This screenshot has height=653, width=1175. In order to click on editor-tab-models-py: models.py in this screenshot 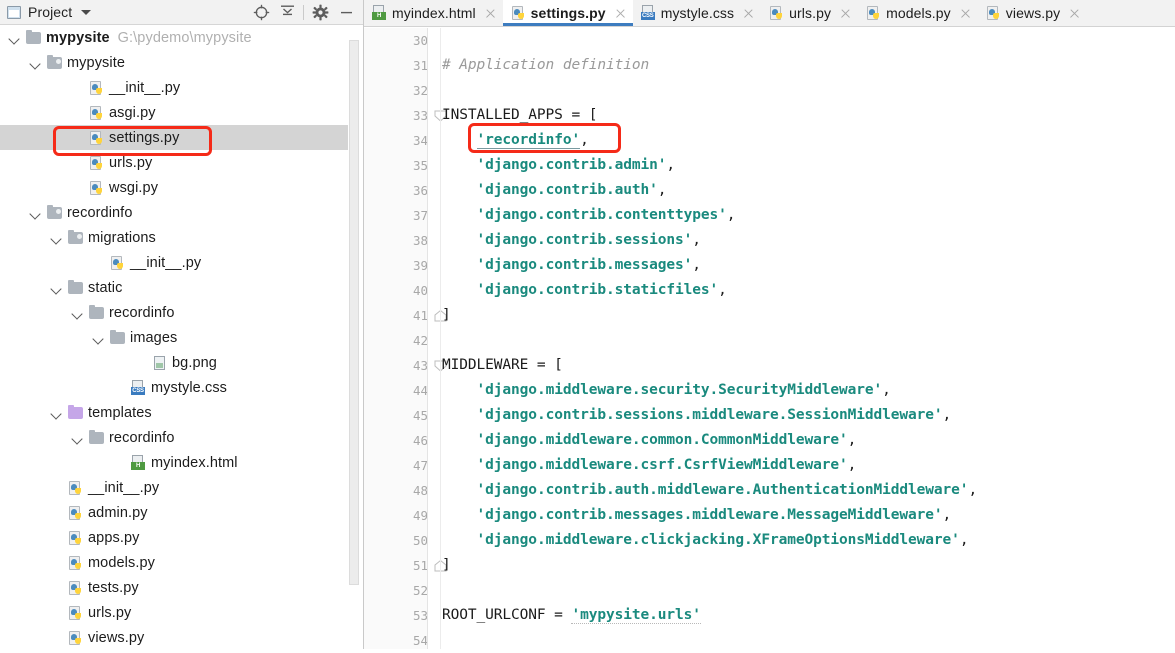, I will do `click(918, 13)`.